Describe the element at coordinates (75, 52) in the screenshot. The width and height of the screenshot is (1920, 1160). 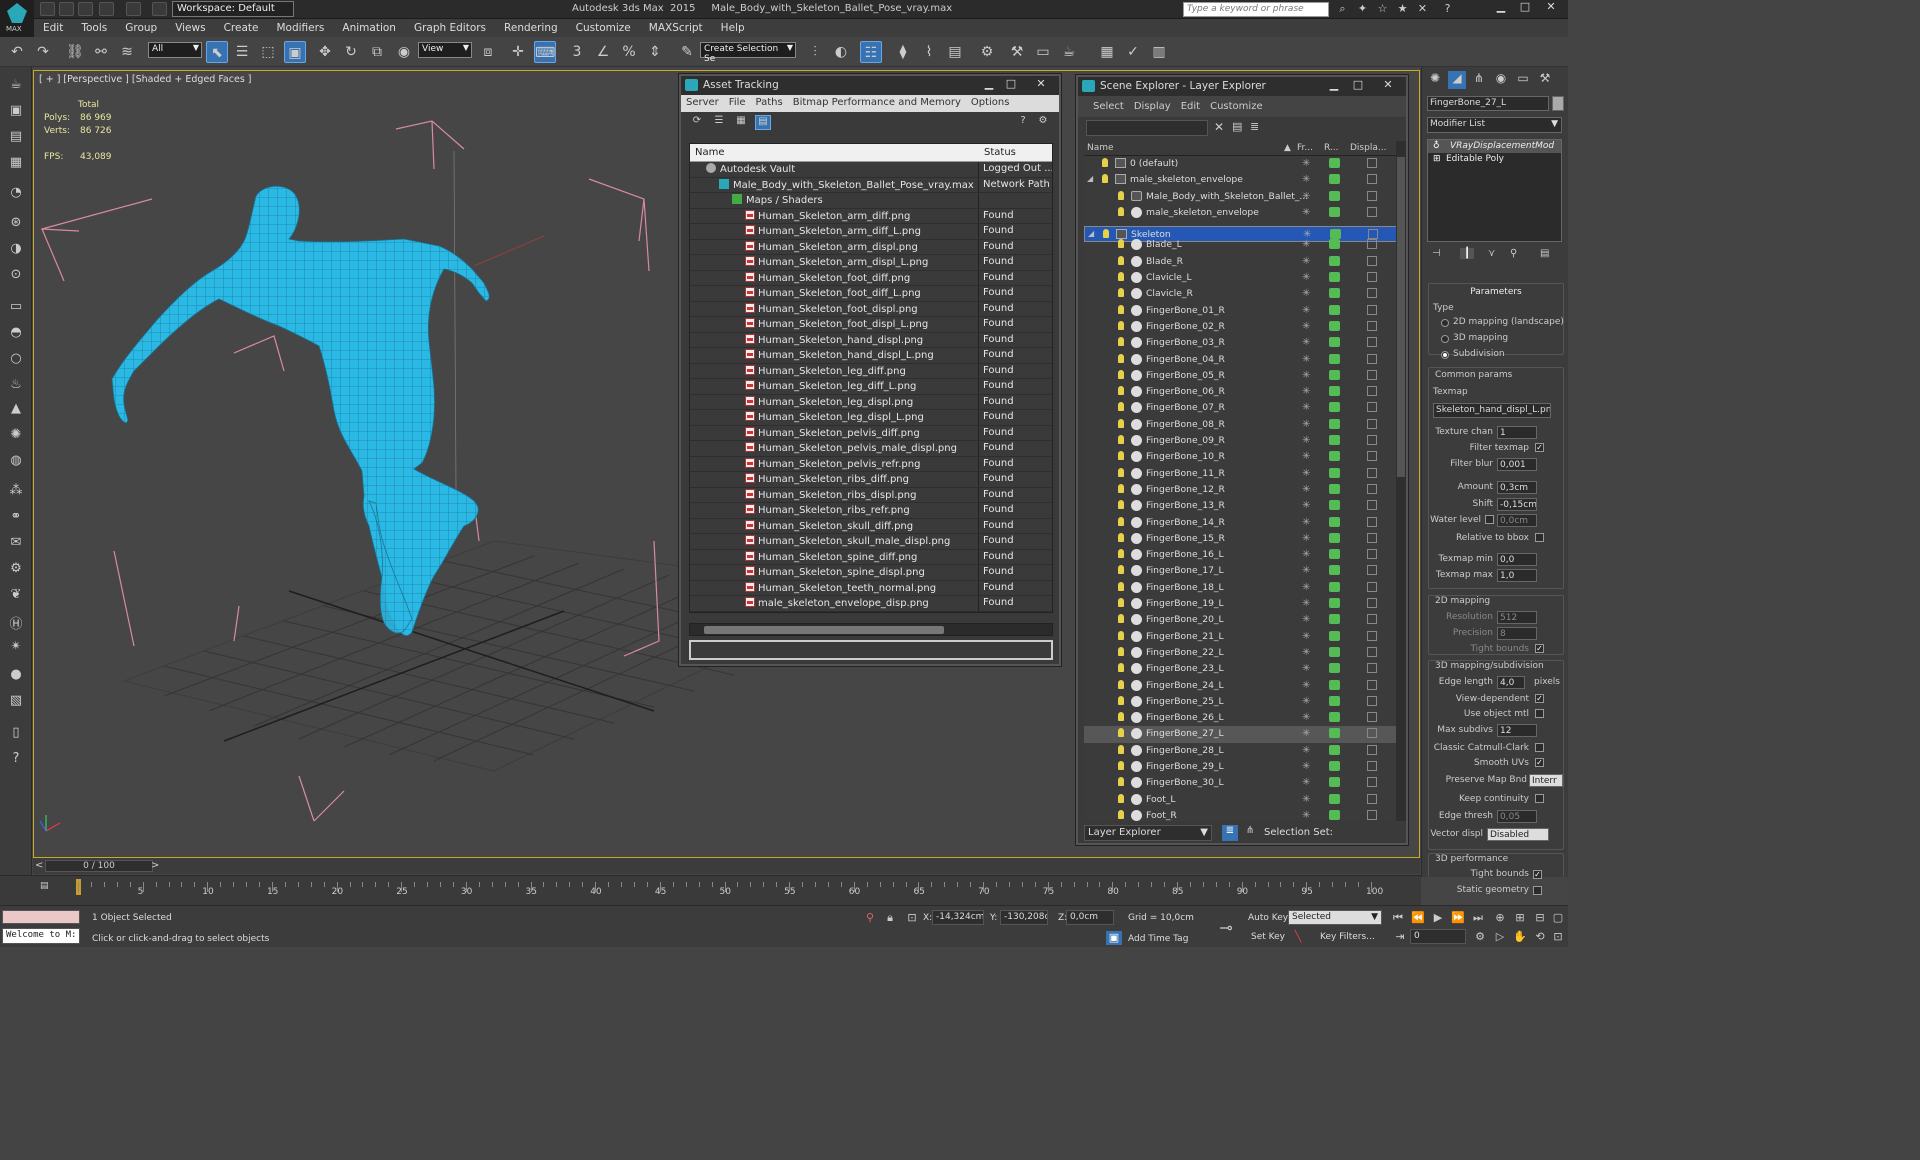
I see `link-icon: ⛓` at that location.